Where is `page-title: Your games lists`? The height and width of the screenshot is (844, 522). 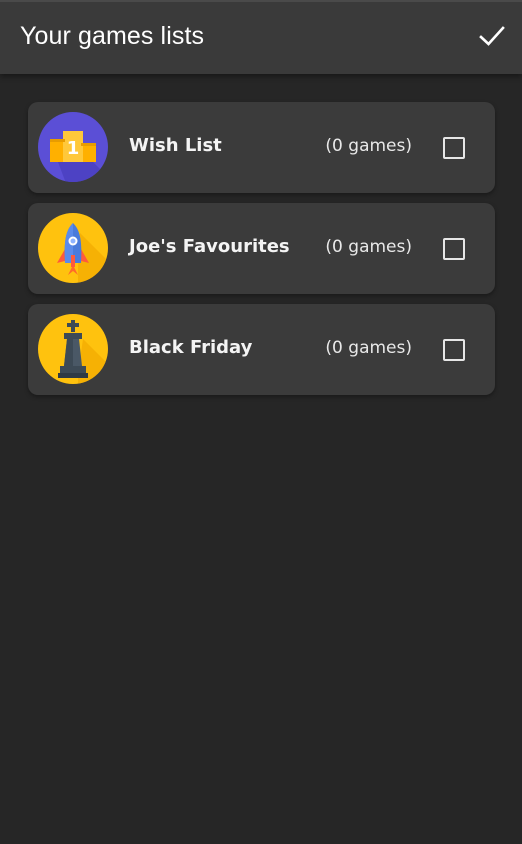
page-title: Your games lists is located at coordinates (112, 36).